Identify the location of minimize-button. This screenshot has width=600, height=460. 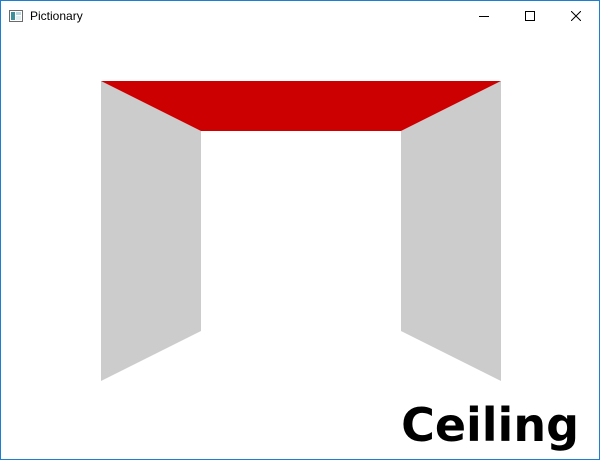
(484, 16).